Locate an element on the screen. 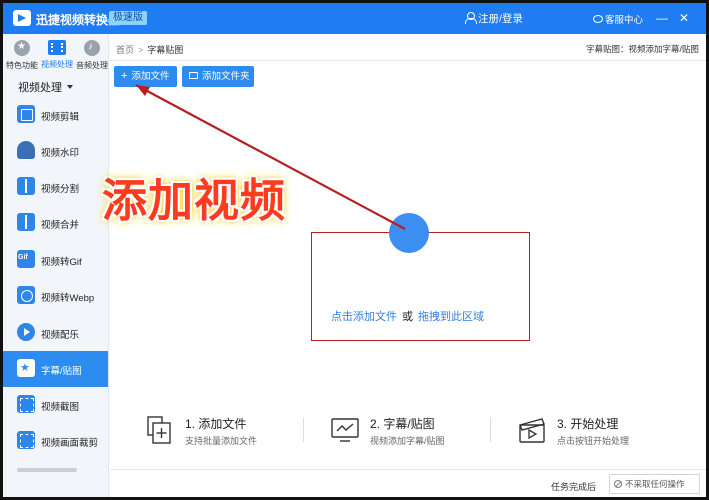  caret-down-icon is located at coordinates (70, 87).